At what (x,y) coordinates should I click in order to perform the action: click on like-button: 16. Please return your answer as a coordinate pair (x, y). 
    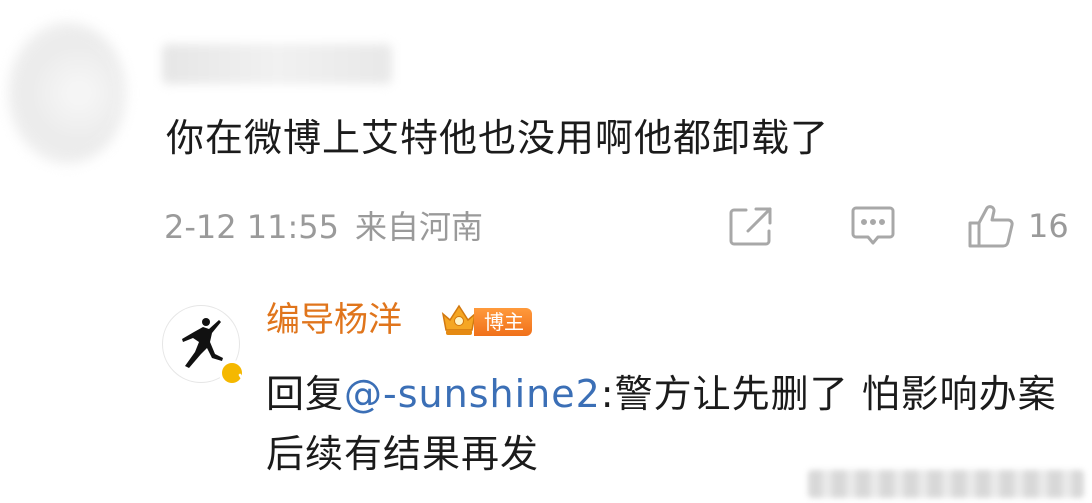
    Looking at the image, I should click on (1017, 226).